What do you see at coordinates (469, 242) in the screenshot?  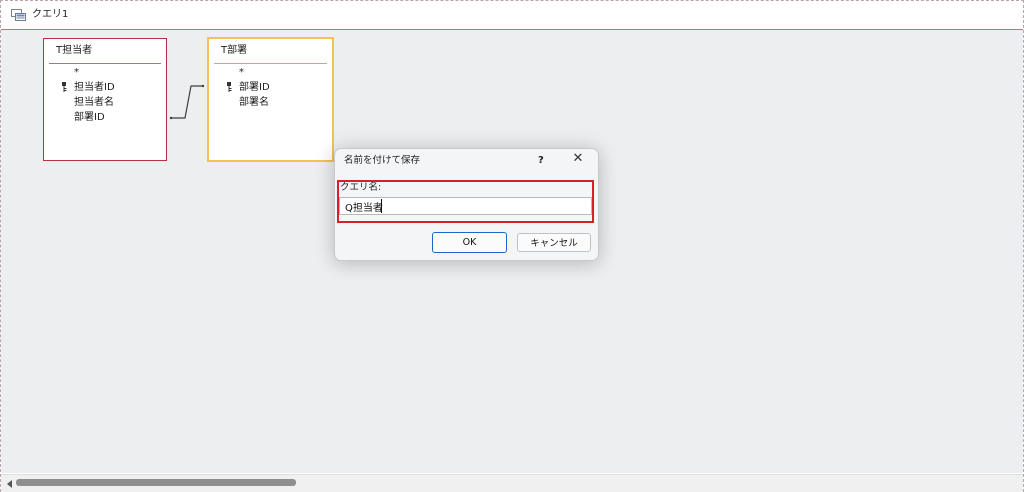 I see `ok-button: OK` at bounding box center [469, 242].